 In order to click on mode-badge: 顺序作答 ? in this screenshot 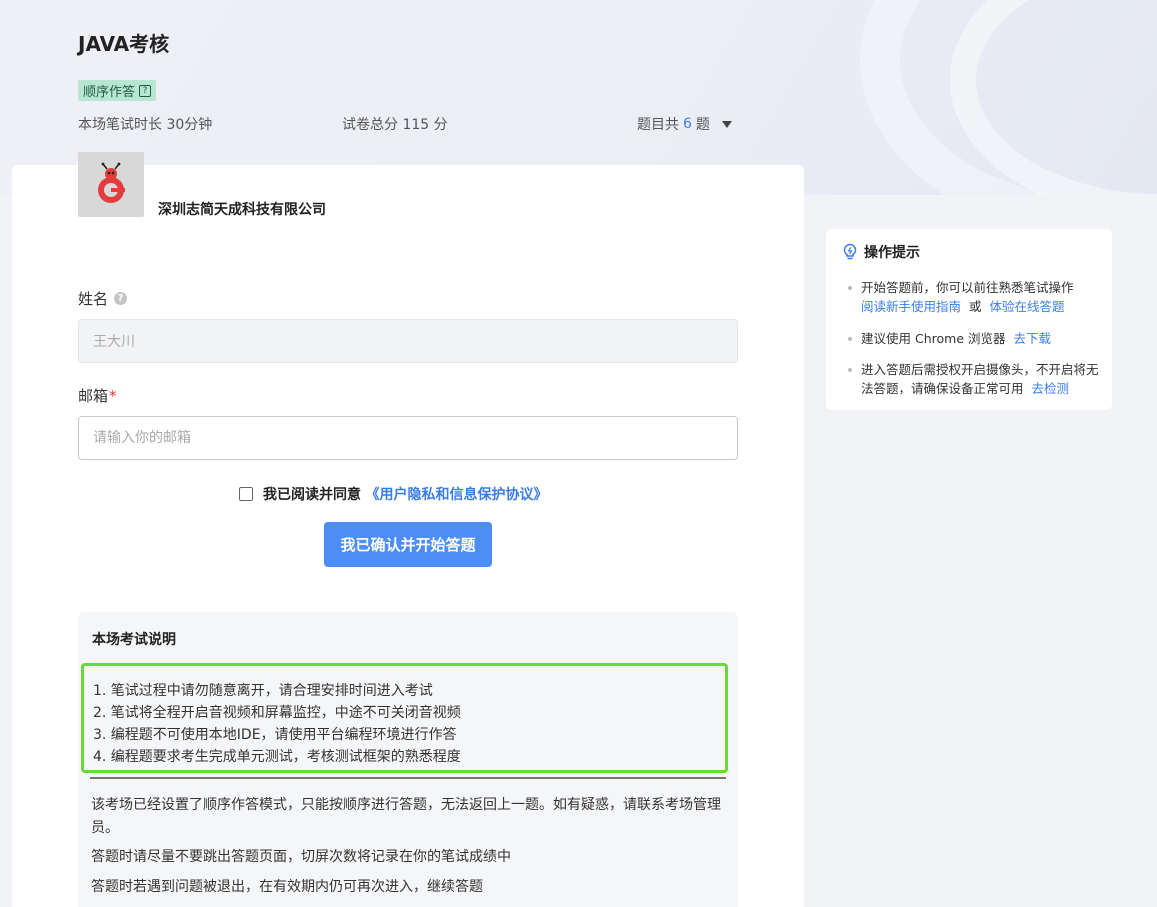, I will do `click(117, 90)`.